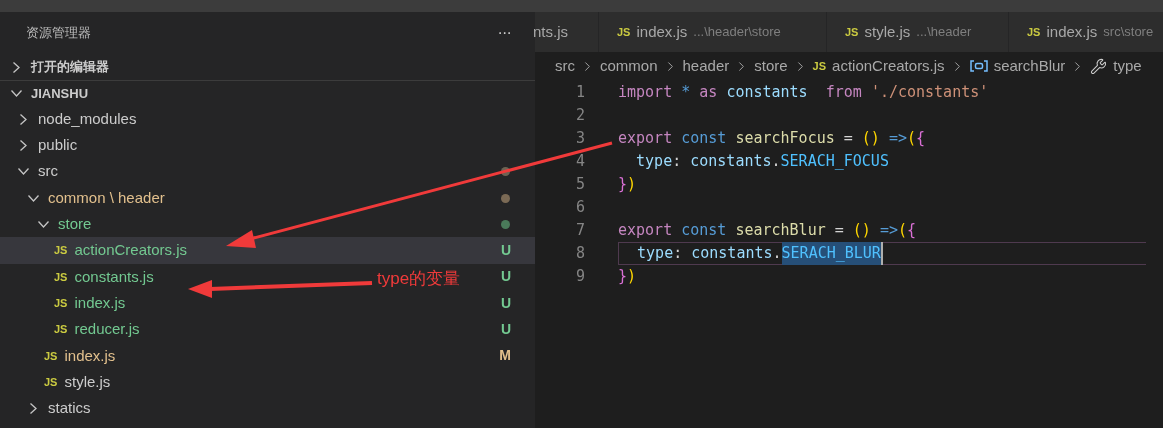 This screenshot has height=428, width=1163. What do you see at coordinates (58, 145) in the screenshot?
I see `tree-item: public` at bounding box center [58, 145].